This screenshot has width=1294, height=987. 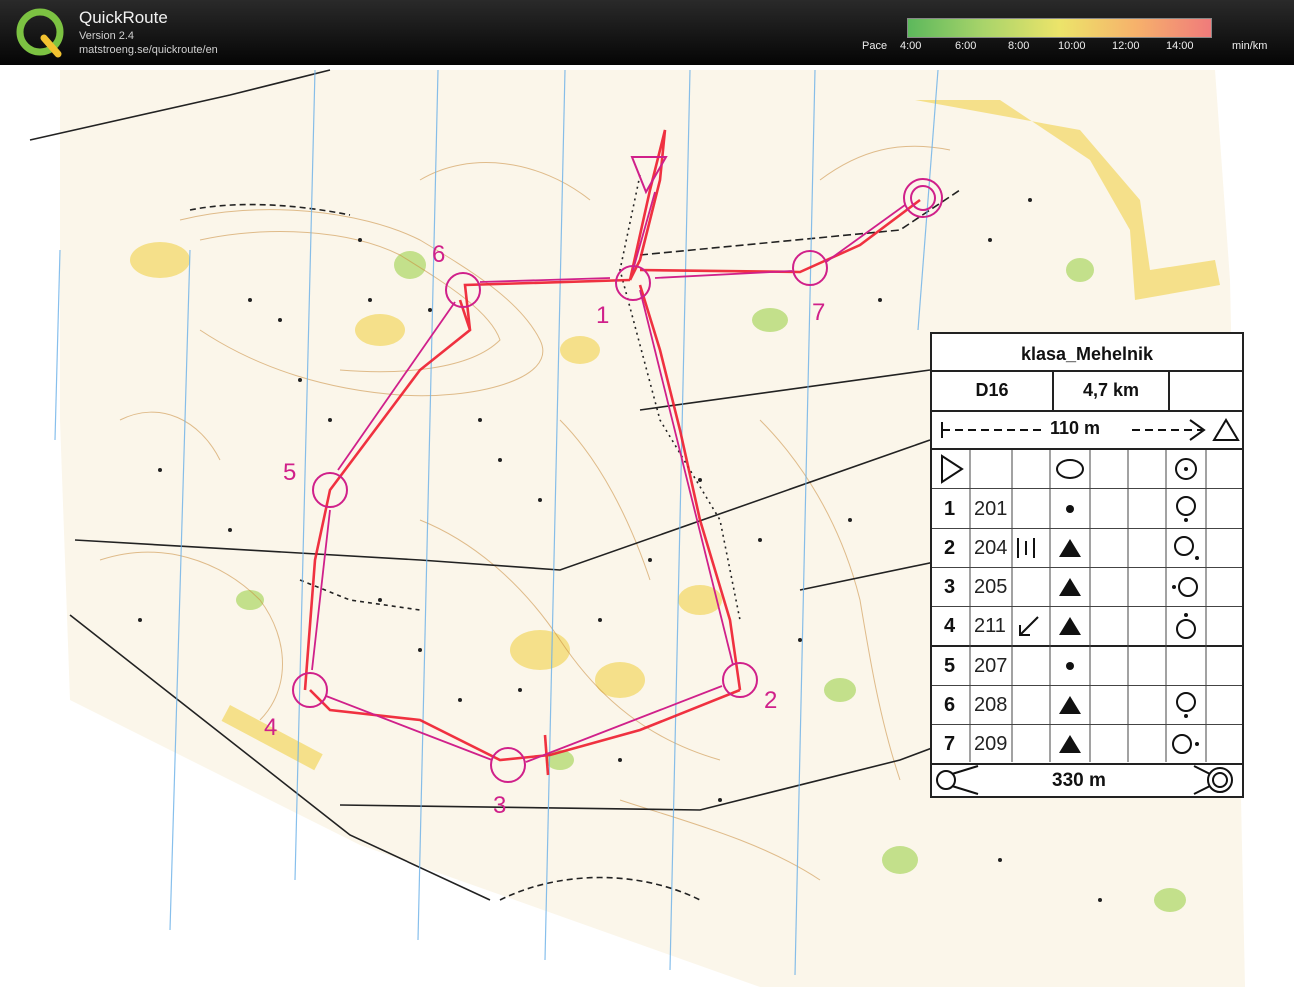 I want to click on pace-tick: 6:00, so click(x=966, y=46).